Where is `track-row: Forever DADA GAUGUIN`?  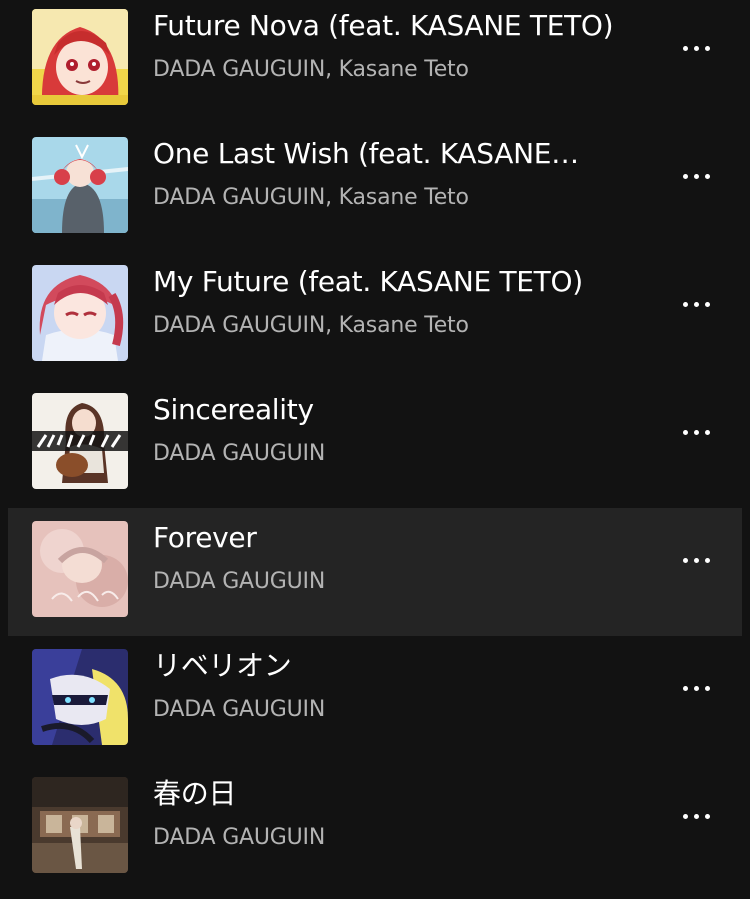
track-row: Forever DADA GAUGUIN is located at coordinates (375, 572).